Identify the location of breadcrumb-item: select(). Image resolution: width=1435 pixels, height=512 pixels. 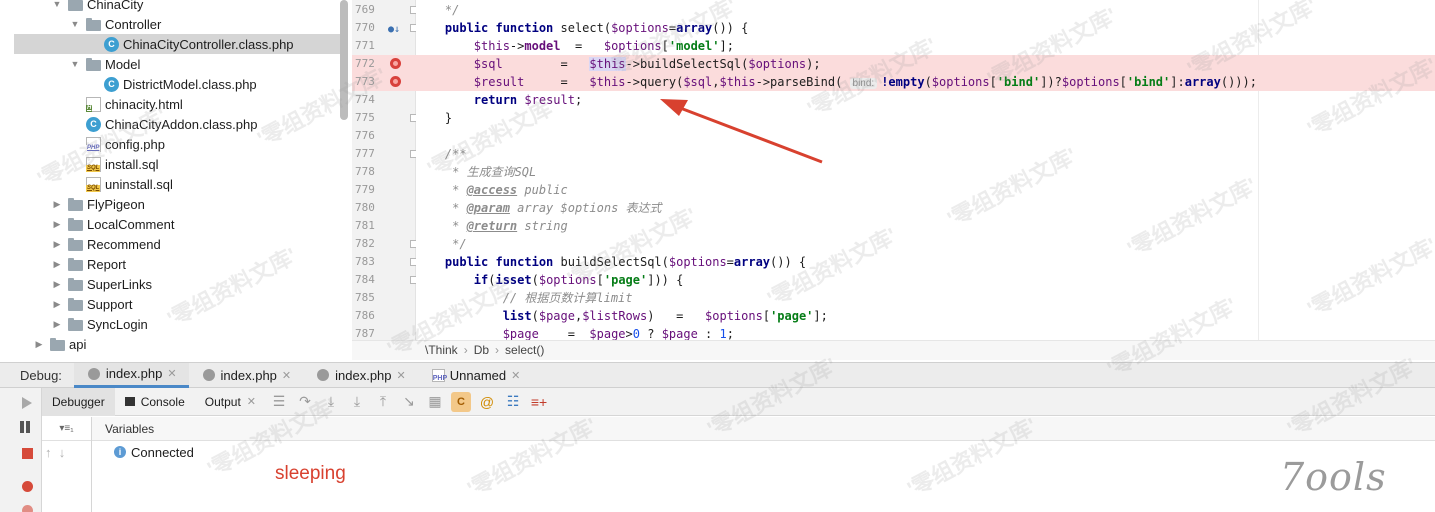
(524, 350).